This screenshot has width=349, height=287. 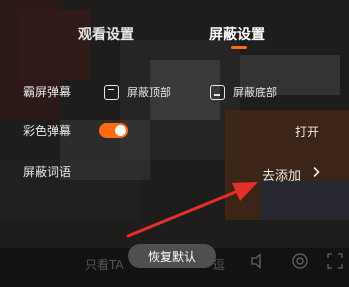 What do you see at coordinates (335, 261) in the screenshot?
I see `fullscreen-icon` at bounding box center [335, 261].